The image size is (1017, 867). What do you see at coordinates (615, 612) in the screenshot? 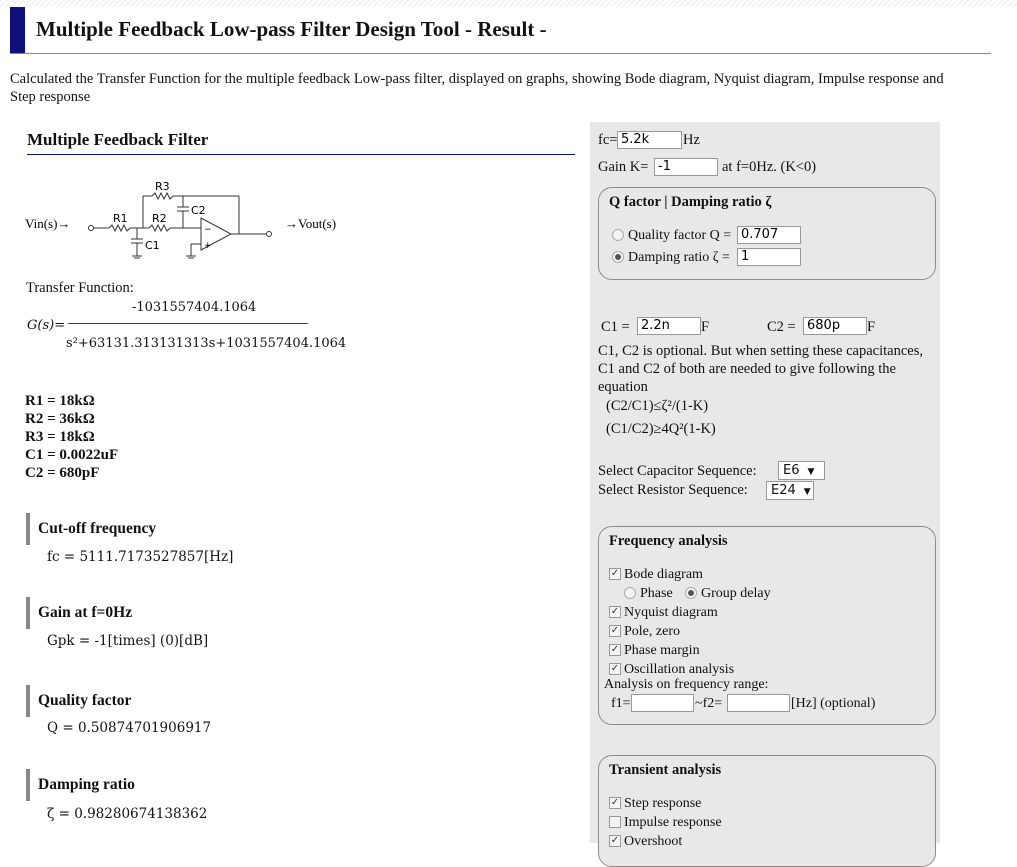
I see `nyquist-checkbox: ✓` at bounding box center [615, 612].